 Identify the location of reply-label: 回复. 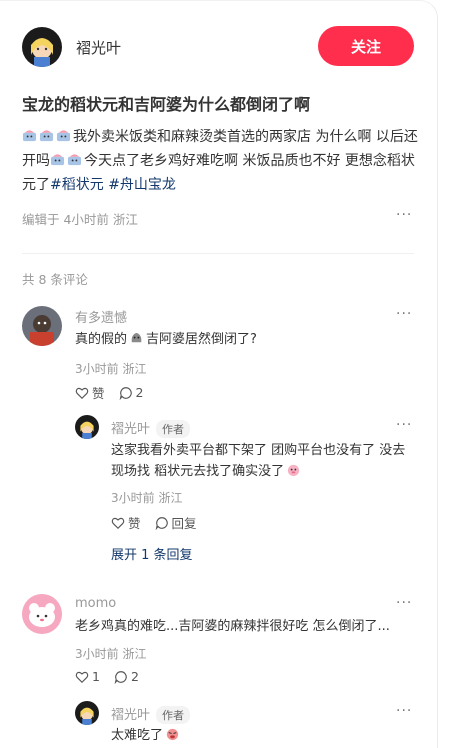
(184, 523).